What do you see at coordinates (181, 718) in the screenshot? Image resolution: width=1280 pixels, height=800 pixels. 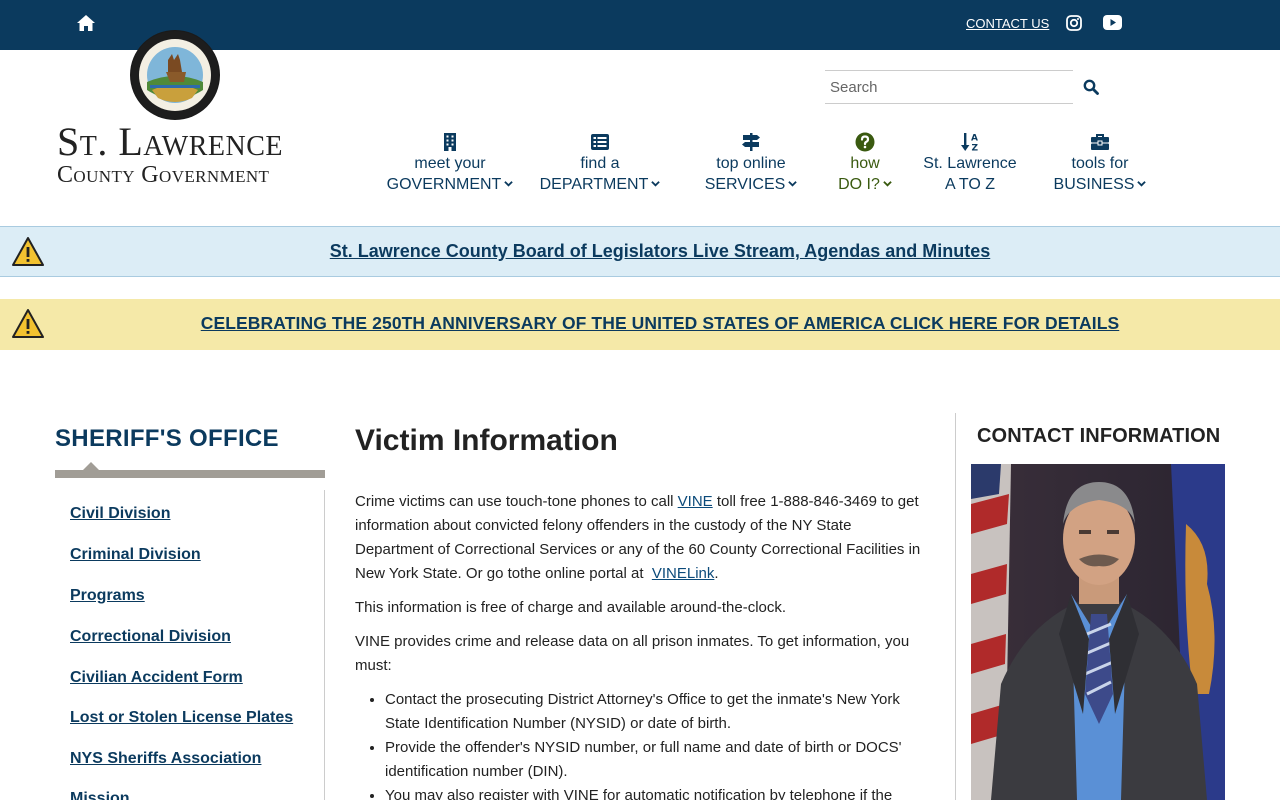 I see `sidebar-item-lost-stolen-plates: Lost or Stolen License Plates` at bounding box center [181, 718].